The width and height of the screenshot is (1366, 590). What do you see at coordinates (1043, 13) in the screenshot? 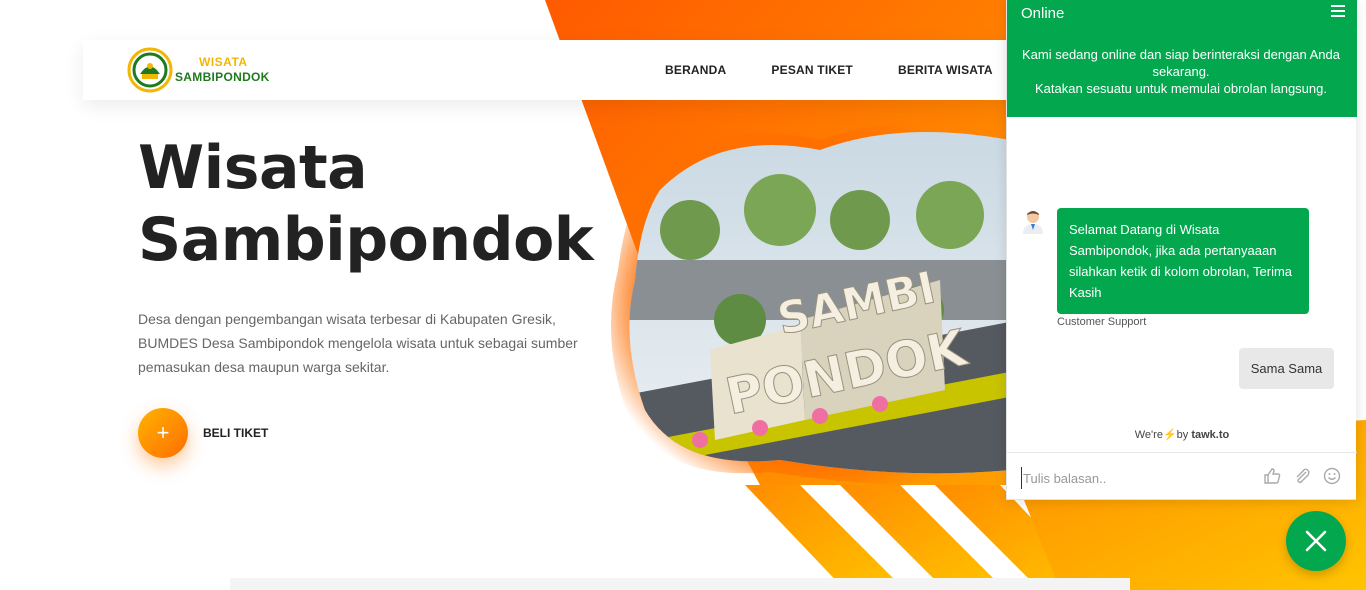
I see `chat-status: Online` at bounding box center [1043, 13].